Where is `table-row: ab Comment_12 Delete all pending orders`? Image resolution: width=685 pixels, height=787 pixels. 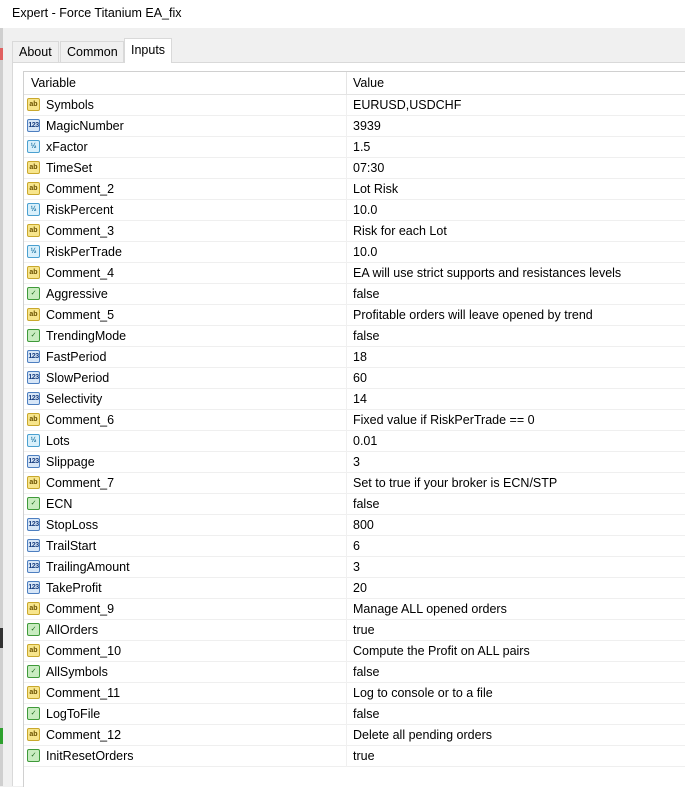 table-row: ab Comment_12 Delete all pending orders is located at coordinates (354, 735).